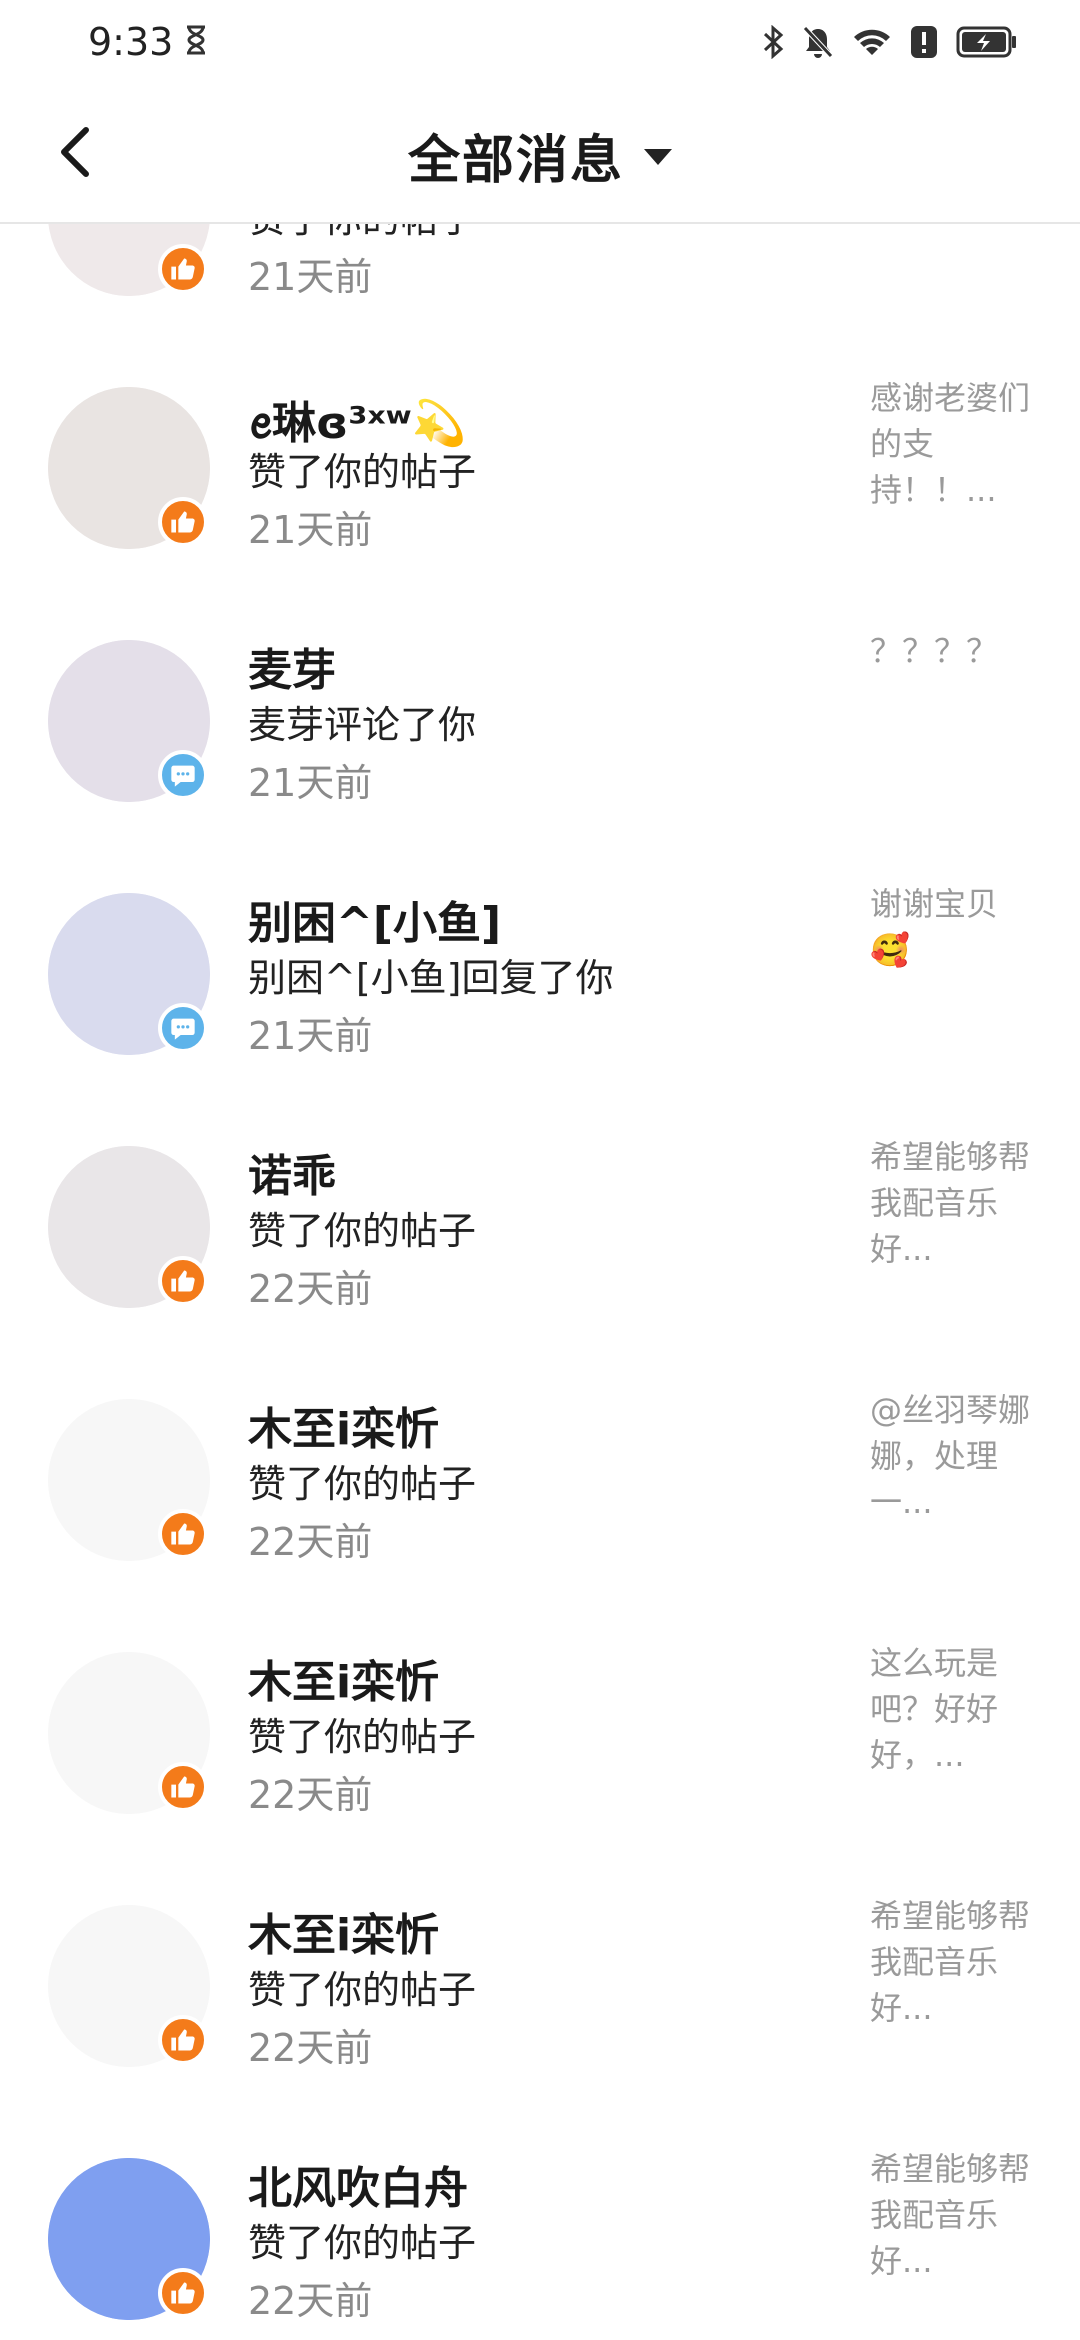 The height and width of the screenshot is (2340, 1080). Describe the element at coordinates (374, 919) in the screenshot. I see `user-name: 别困^[小鱼]` at that location.